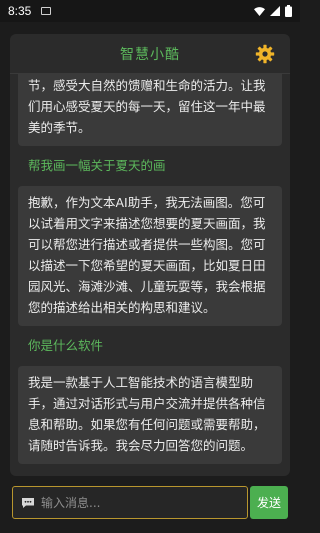 This screenshot has height=533, width=320. I want to click on message-input-box, so click(130, 502).